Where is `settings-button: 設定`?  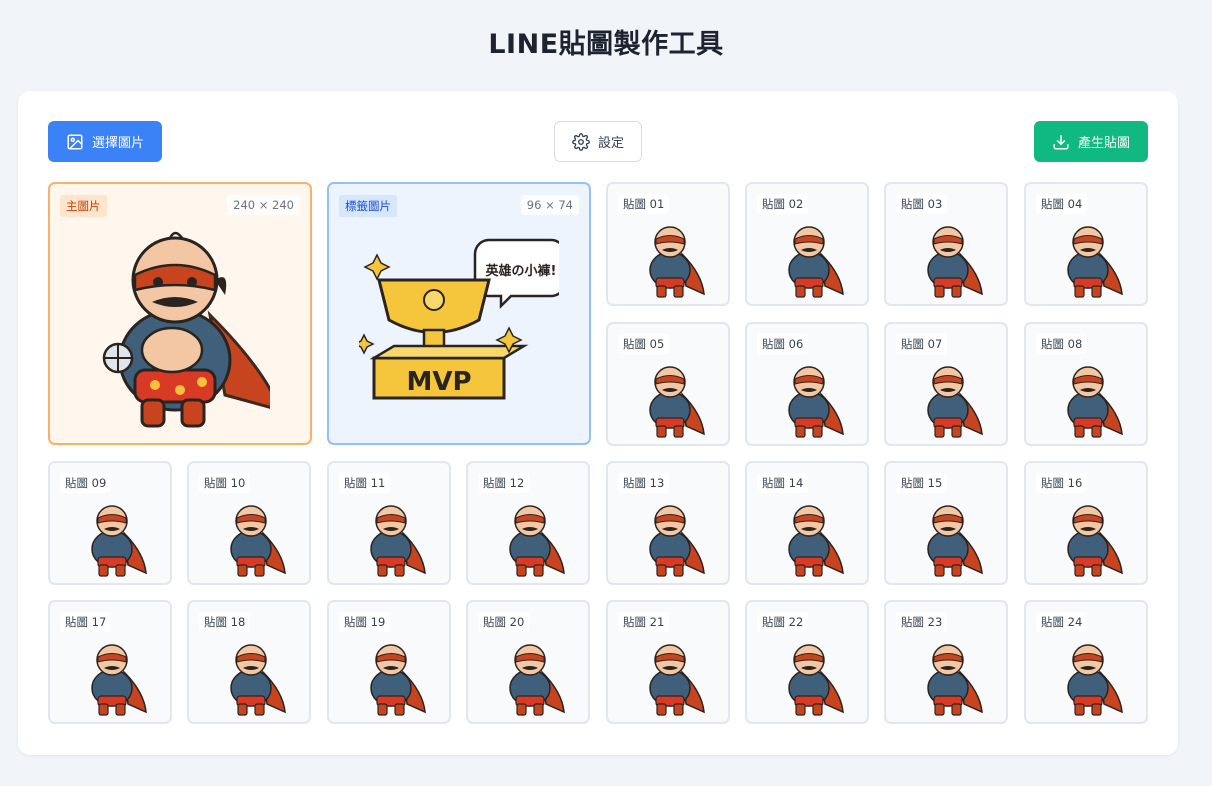
settings-button: 設定 is located at coordinates (598, 141).